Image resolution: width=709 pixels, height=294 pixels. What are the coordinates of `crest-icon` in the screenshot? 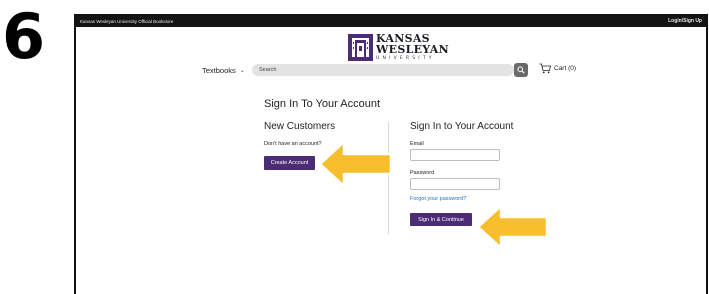 It's located at (360, 47).